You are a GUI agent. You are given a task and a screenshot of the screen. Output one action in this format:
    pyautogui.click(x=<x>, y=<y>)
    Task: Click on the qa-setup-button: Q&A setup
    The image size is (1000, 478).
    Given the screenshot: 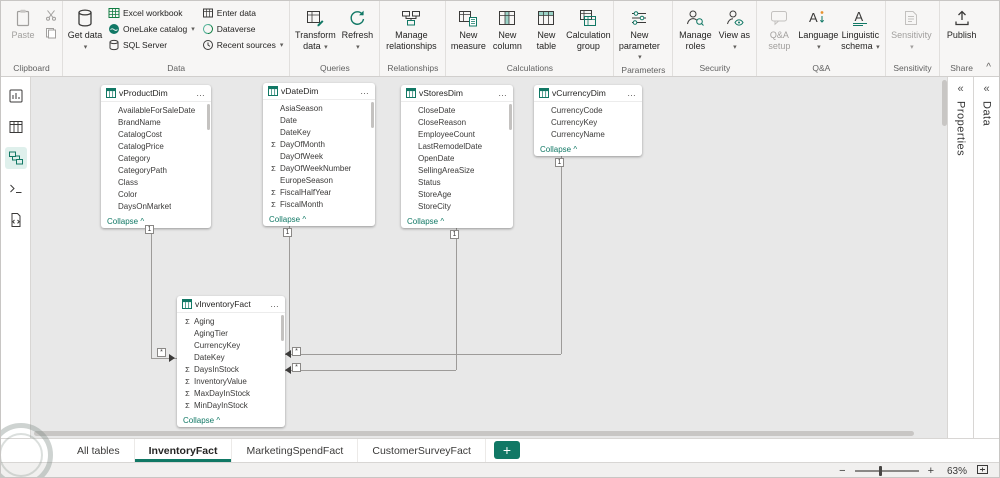 What is the action you would take?
    pyautogui.click(x=779, y=27)
    